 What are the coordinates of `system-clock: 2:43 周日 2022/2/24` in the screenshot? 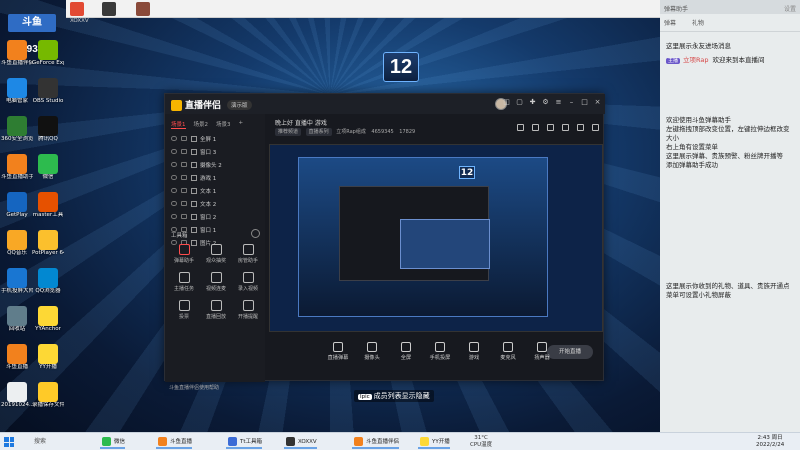 It's located at (770, 442).